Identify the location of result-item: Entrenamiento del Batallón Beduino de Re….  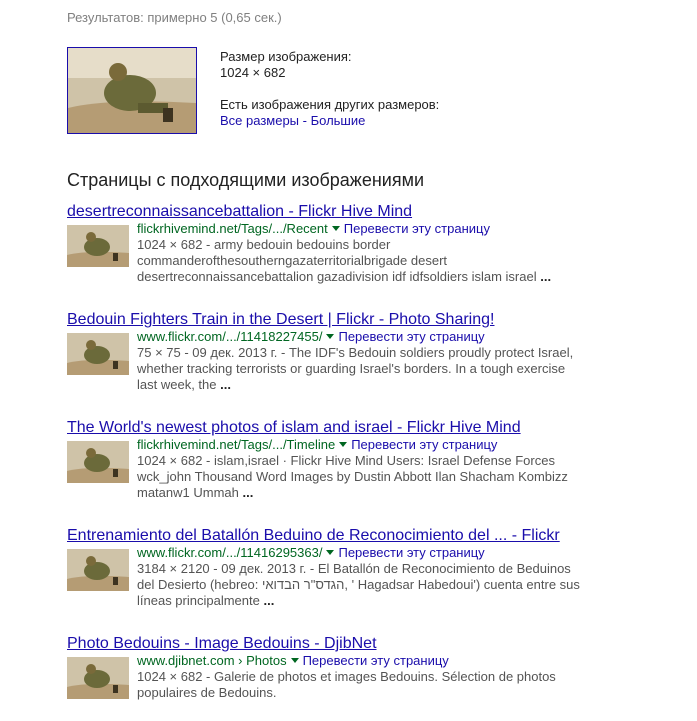
(327, 570).